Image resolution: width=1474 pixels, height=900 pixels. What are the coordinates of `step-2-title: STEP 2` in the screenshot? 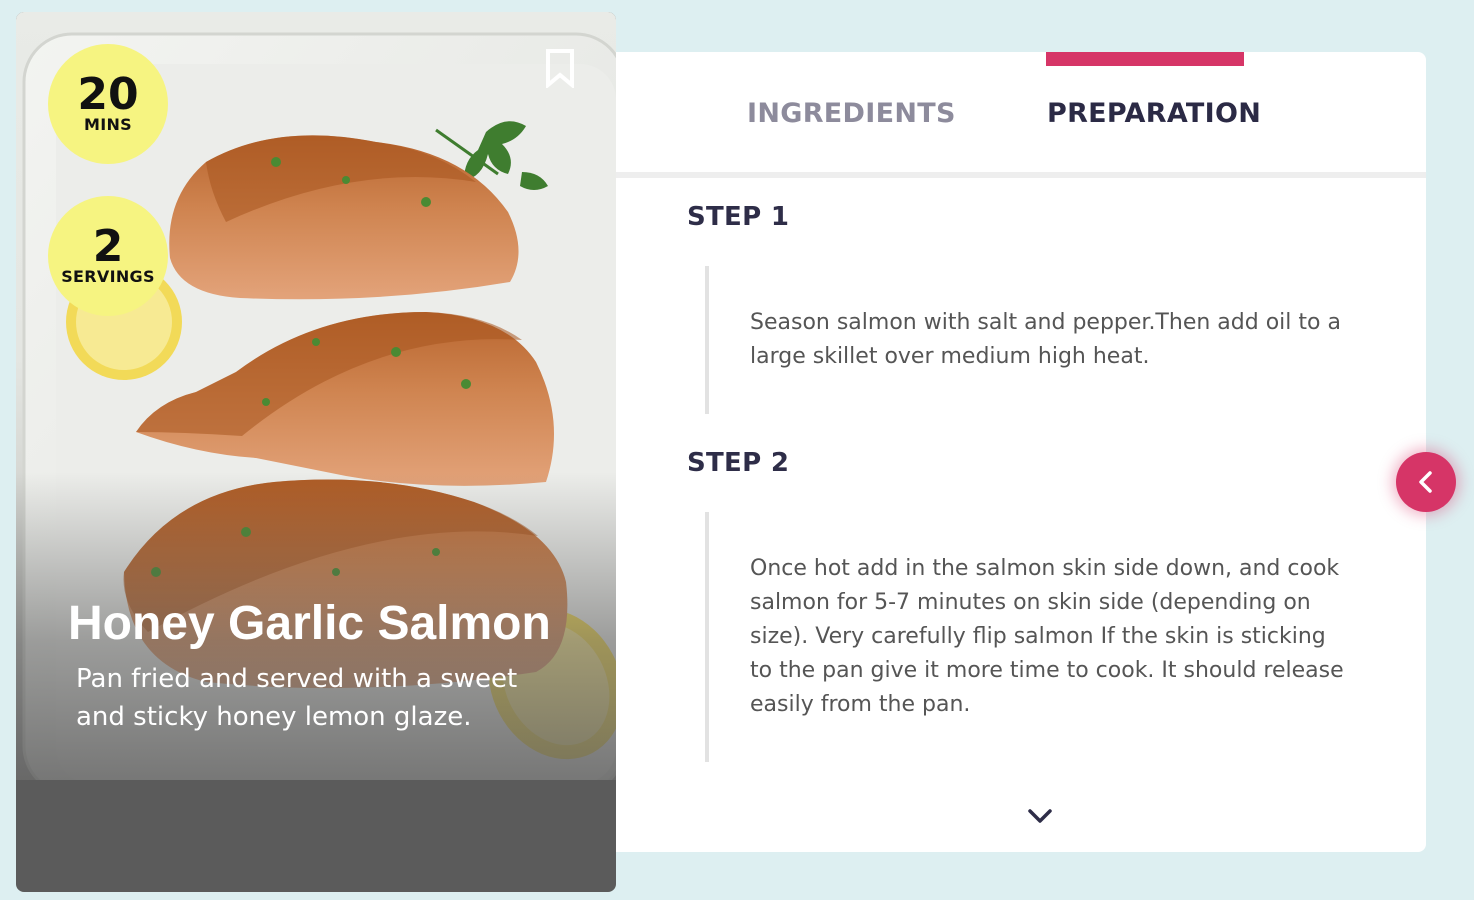 It's located at (738, 463).